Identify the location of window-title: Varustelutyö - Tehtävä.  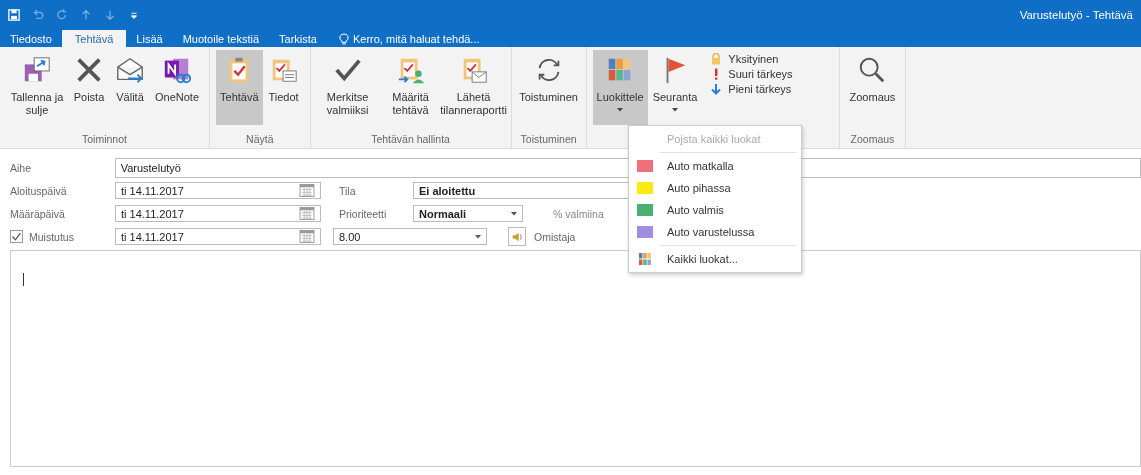
(1076, 15).